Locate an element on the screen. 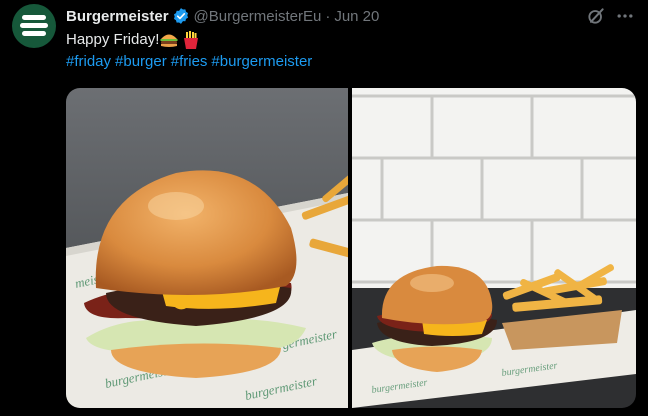 The image size is (648, 416). author-handle: @BurgermeisterEu is located at coordinates (258, 16).